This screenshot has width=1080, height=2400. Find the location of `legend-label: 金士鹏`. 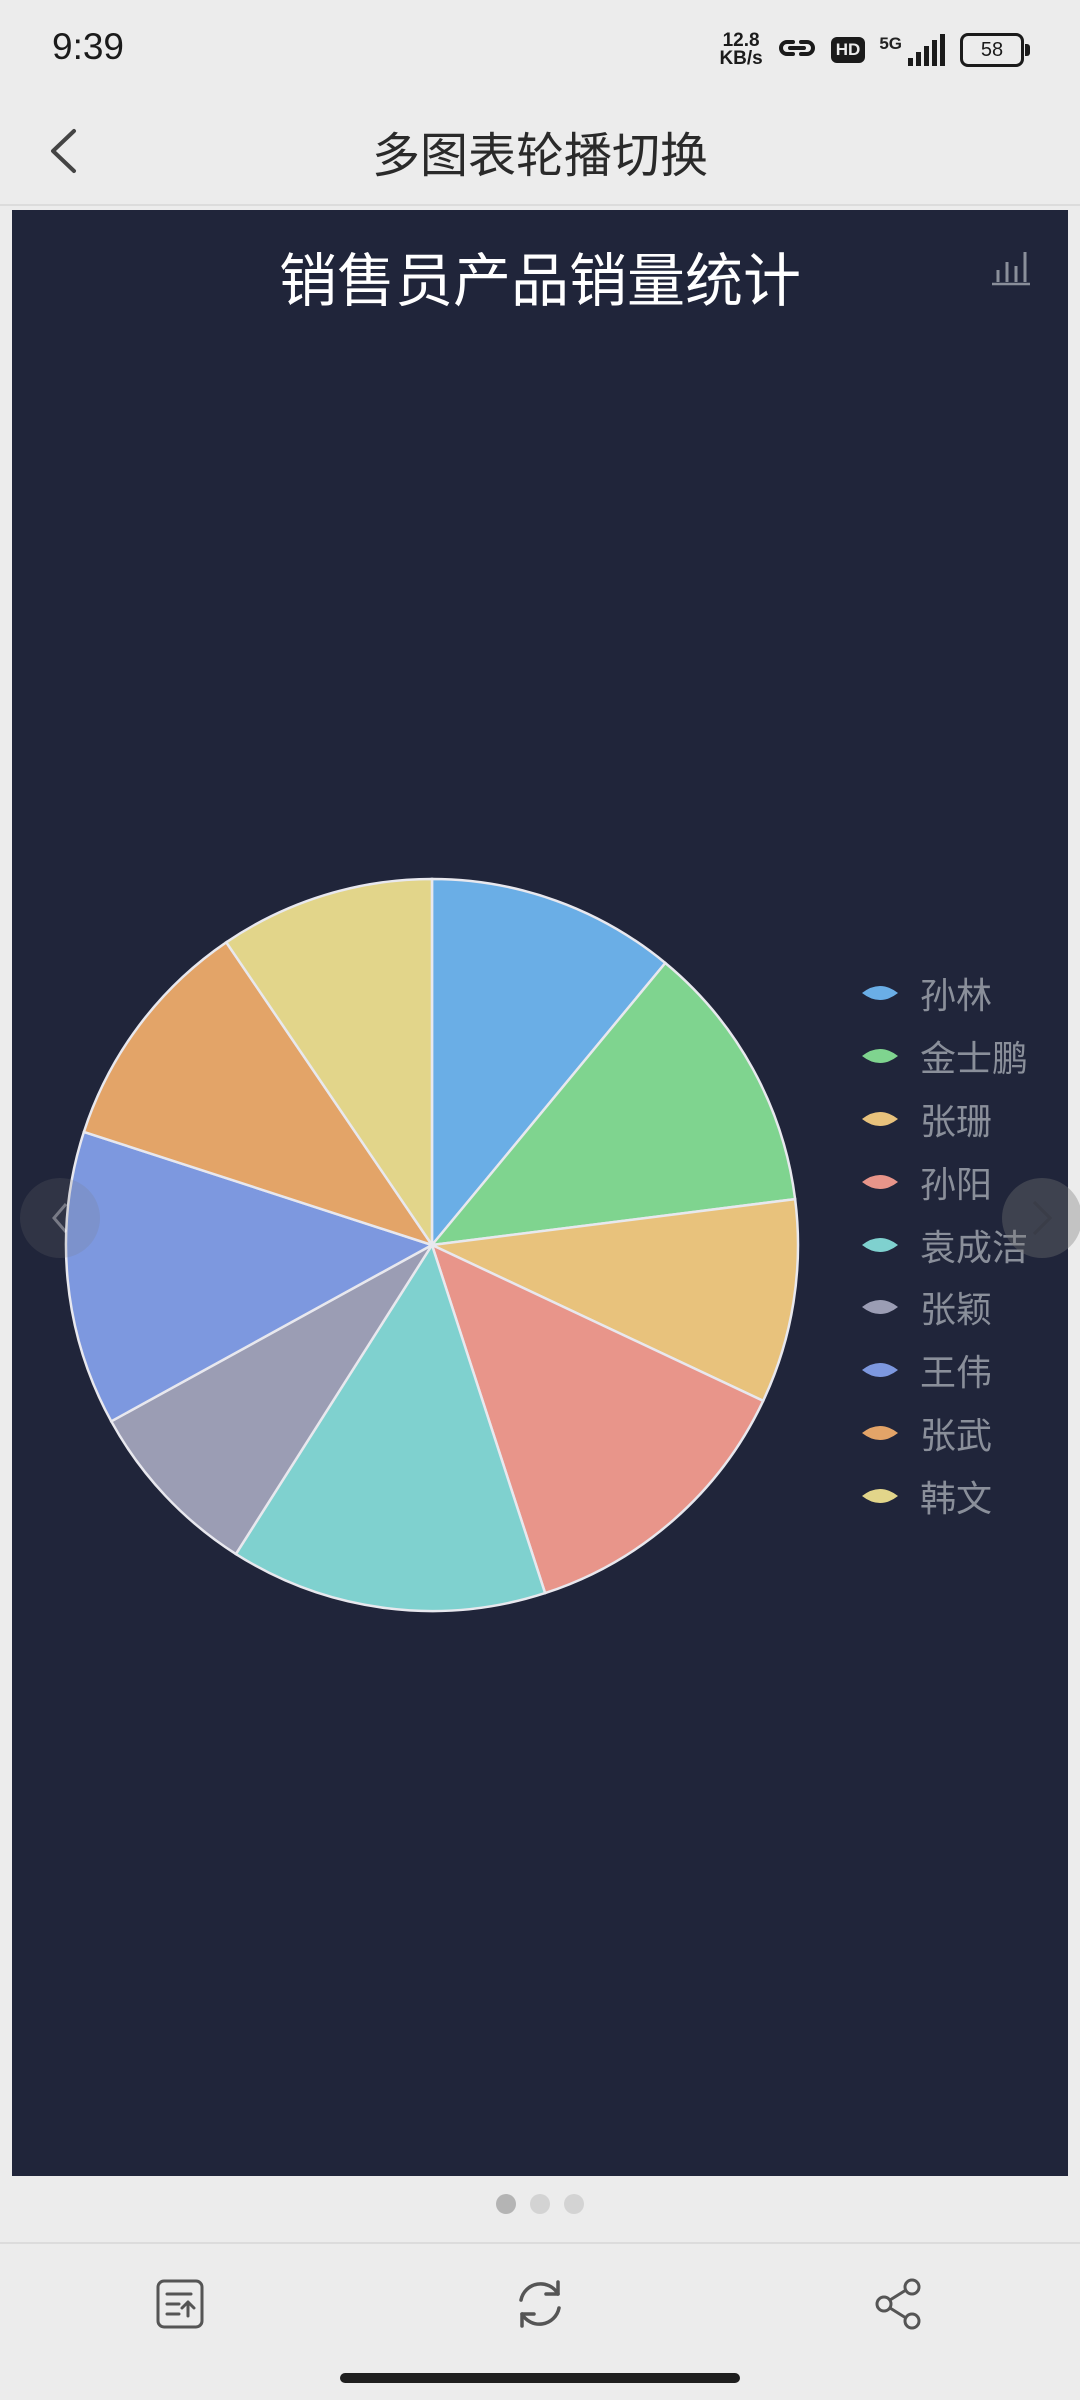

legend-label: 金士鹏 is located at coordinates (974, 1060).